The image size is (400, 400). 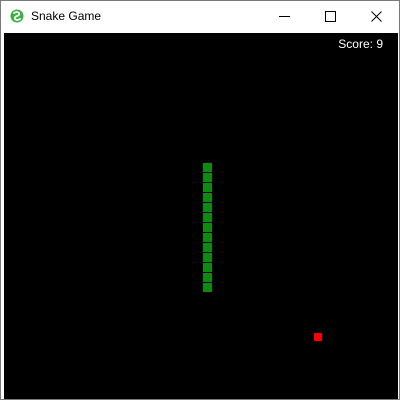 I want to click on close-button, so click(x=376, y=16).